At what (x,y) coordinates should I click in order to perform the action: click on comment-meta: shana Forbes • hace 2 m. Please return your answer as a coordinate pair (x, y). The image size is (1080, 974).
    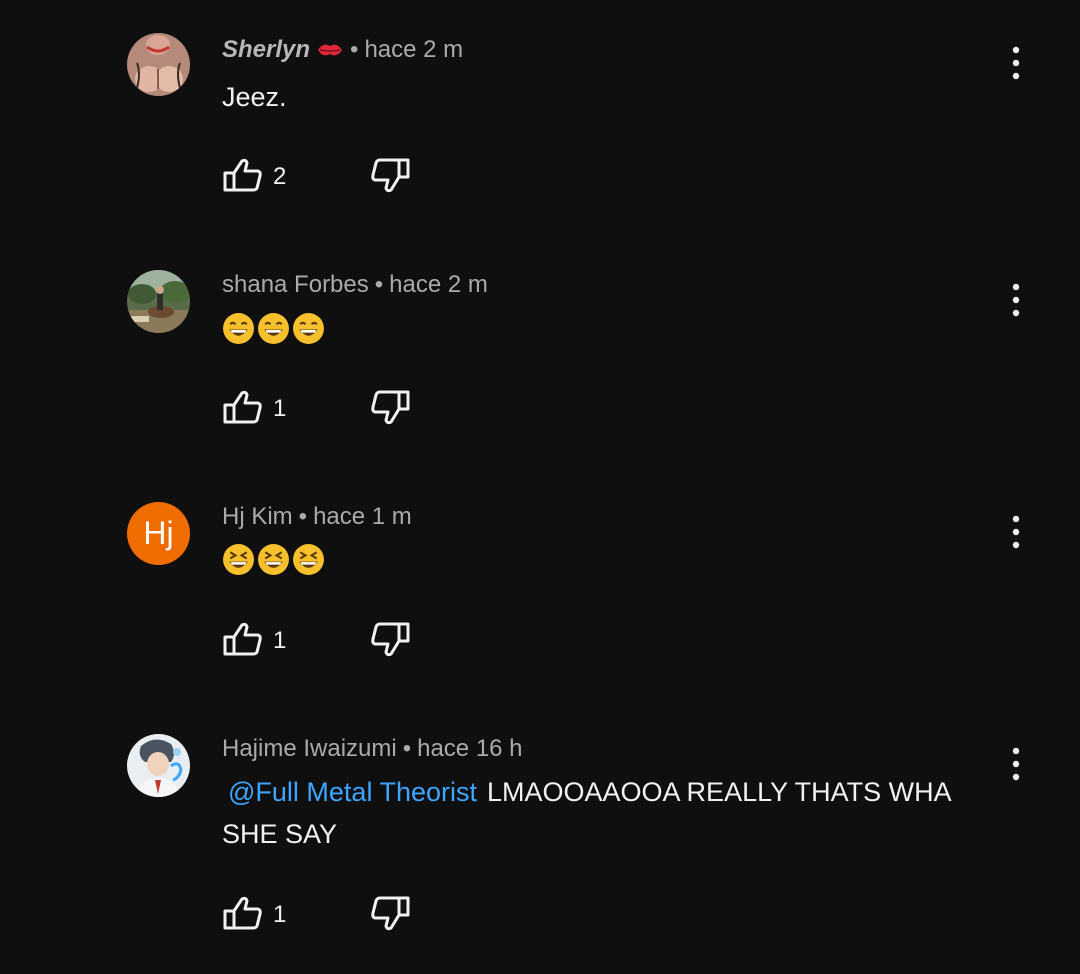
    Looking at the image, I should click on (355, 285).